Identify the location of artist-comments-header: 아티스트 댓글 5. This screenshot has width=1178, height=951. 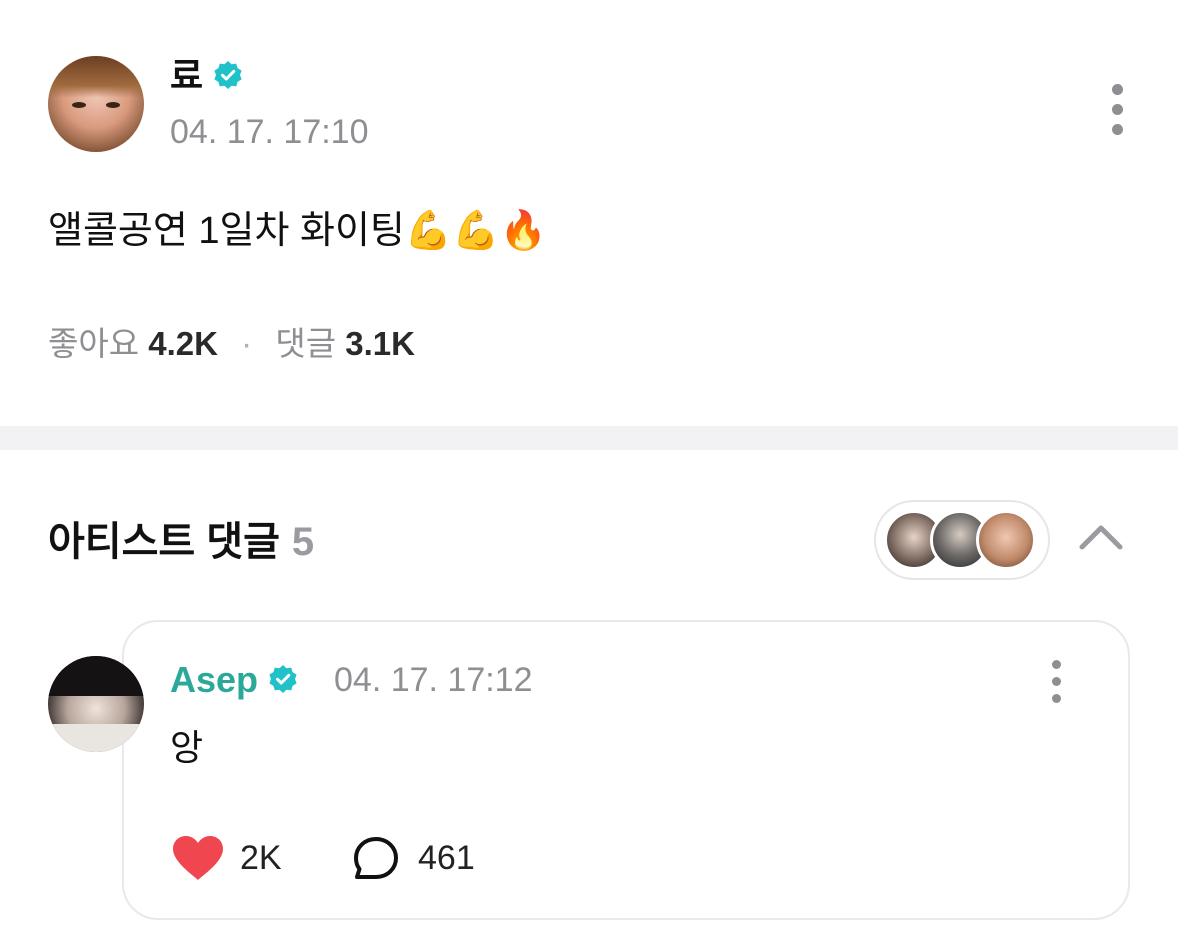
(181, 542).